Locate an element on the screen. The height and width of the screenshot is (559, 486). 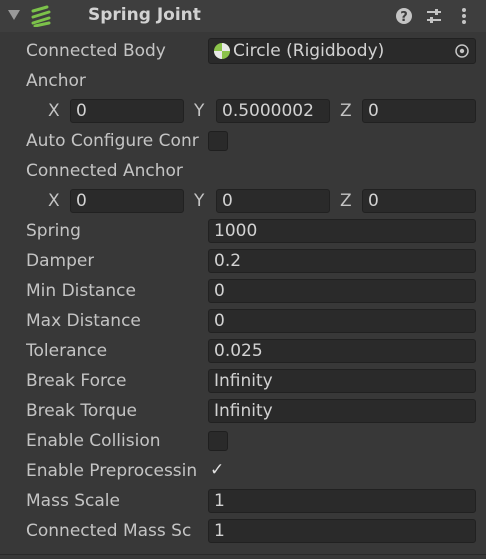
enable-preprocessing-checkbox: ✓ is located at coordinates (218, 470).